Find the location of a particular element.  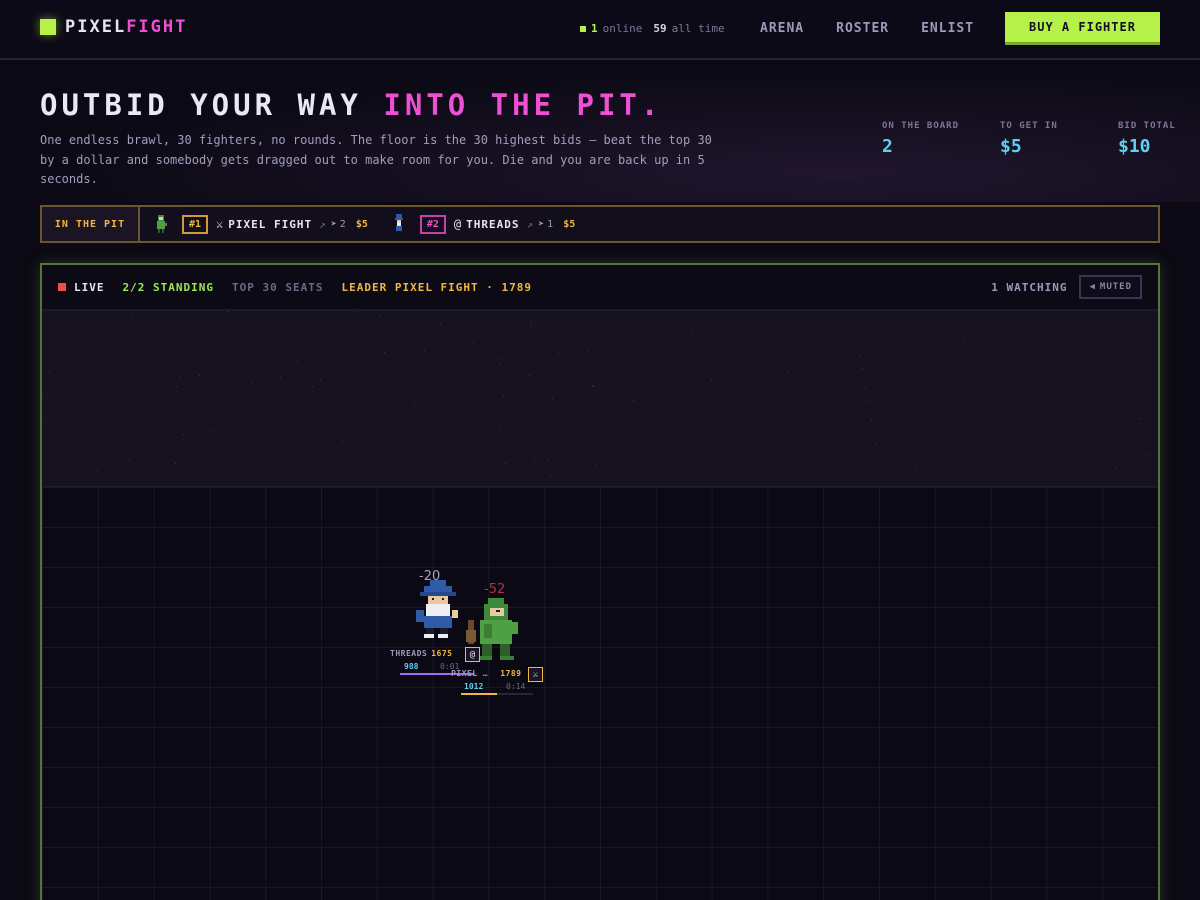

fighter-name: THREADS is located at coordinates (493, 224).